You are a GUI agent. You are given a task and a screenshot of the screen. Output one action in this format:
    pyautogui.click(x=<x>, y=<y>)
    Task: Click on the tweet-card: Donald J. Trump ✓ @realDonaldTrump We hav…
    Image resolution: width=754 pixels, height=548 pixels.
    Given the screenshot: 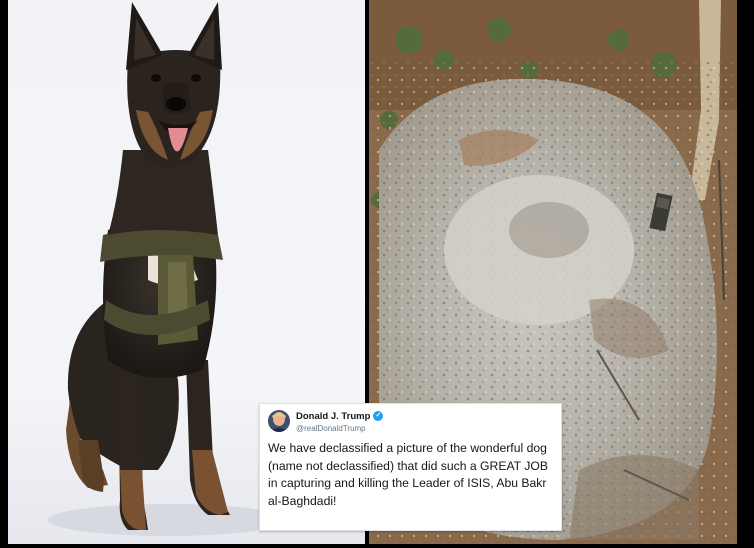 What is the action you would take?
    pyautogui.click(x=410, y=467)
    